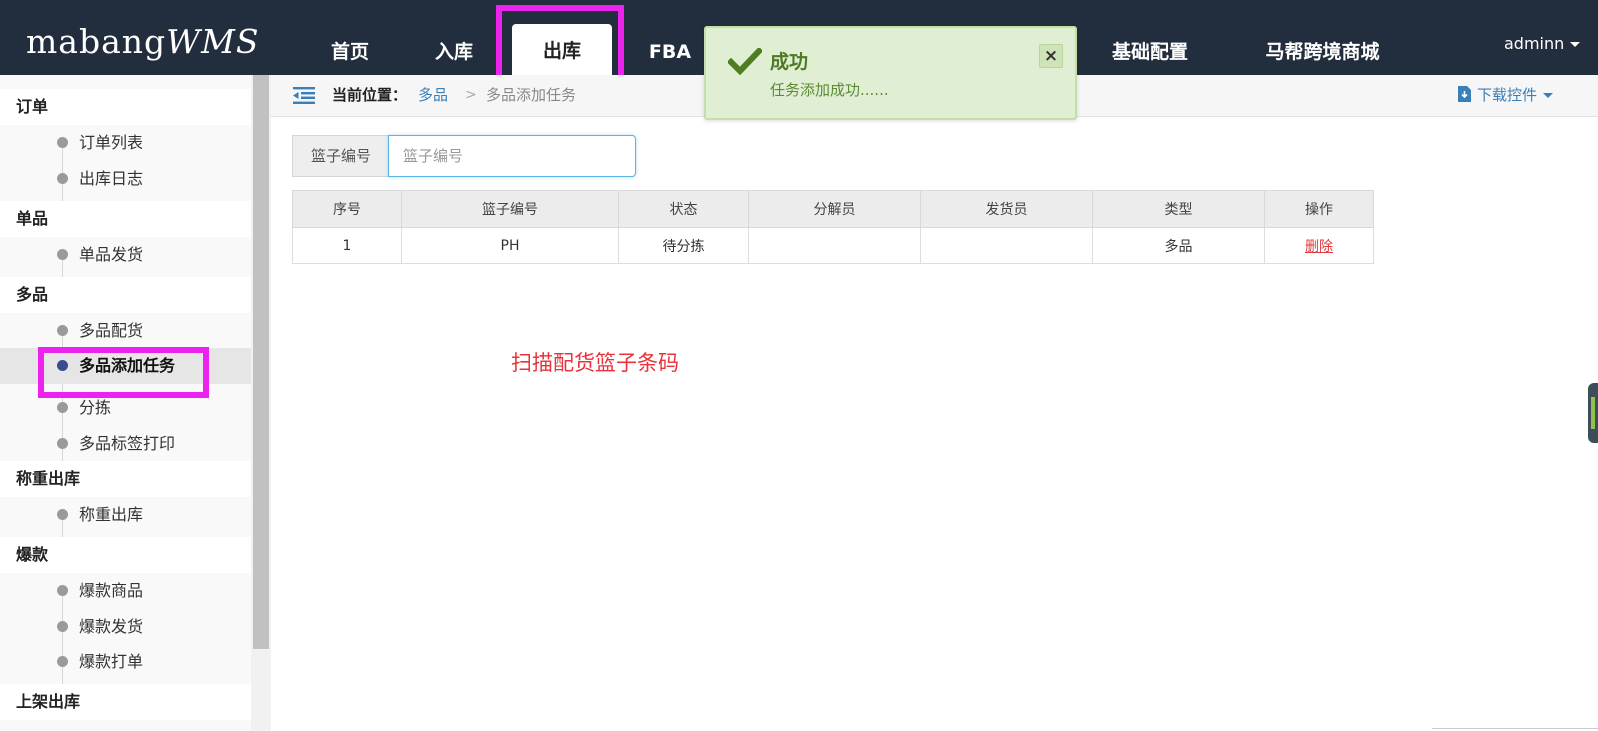 The image size is (1598, 731). I want to click on nav-mall: 马帮跨境商城, so click(1322, 37).